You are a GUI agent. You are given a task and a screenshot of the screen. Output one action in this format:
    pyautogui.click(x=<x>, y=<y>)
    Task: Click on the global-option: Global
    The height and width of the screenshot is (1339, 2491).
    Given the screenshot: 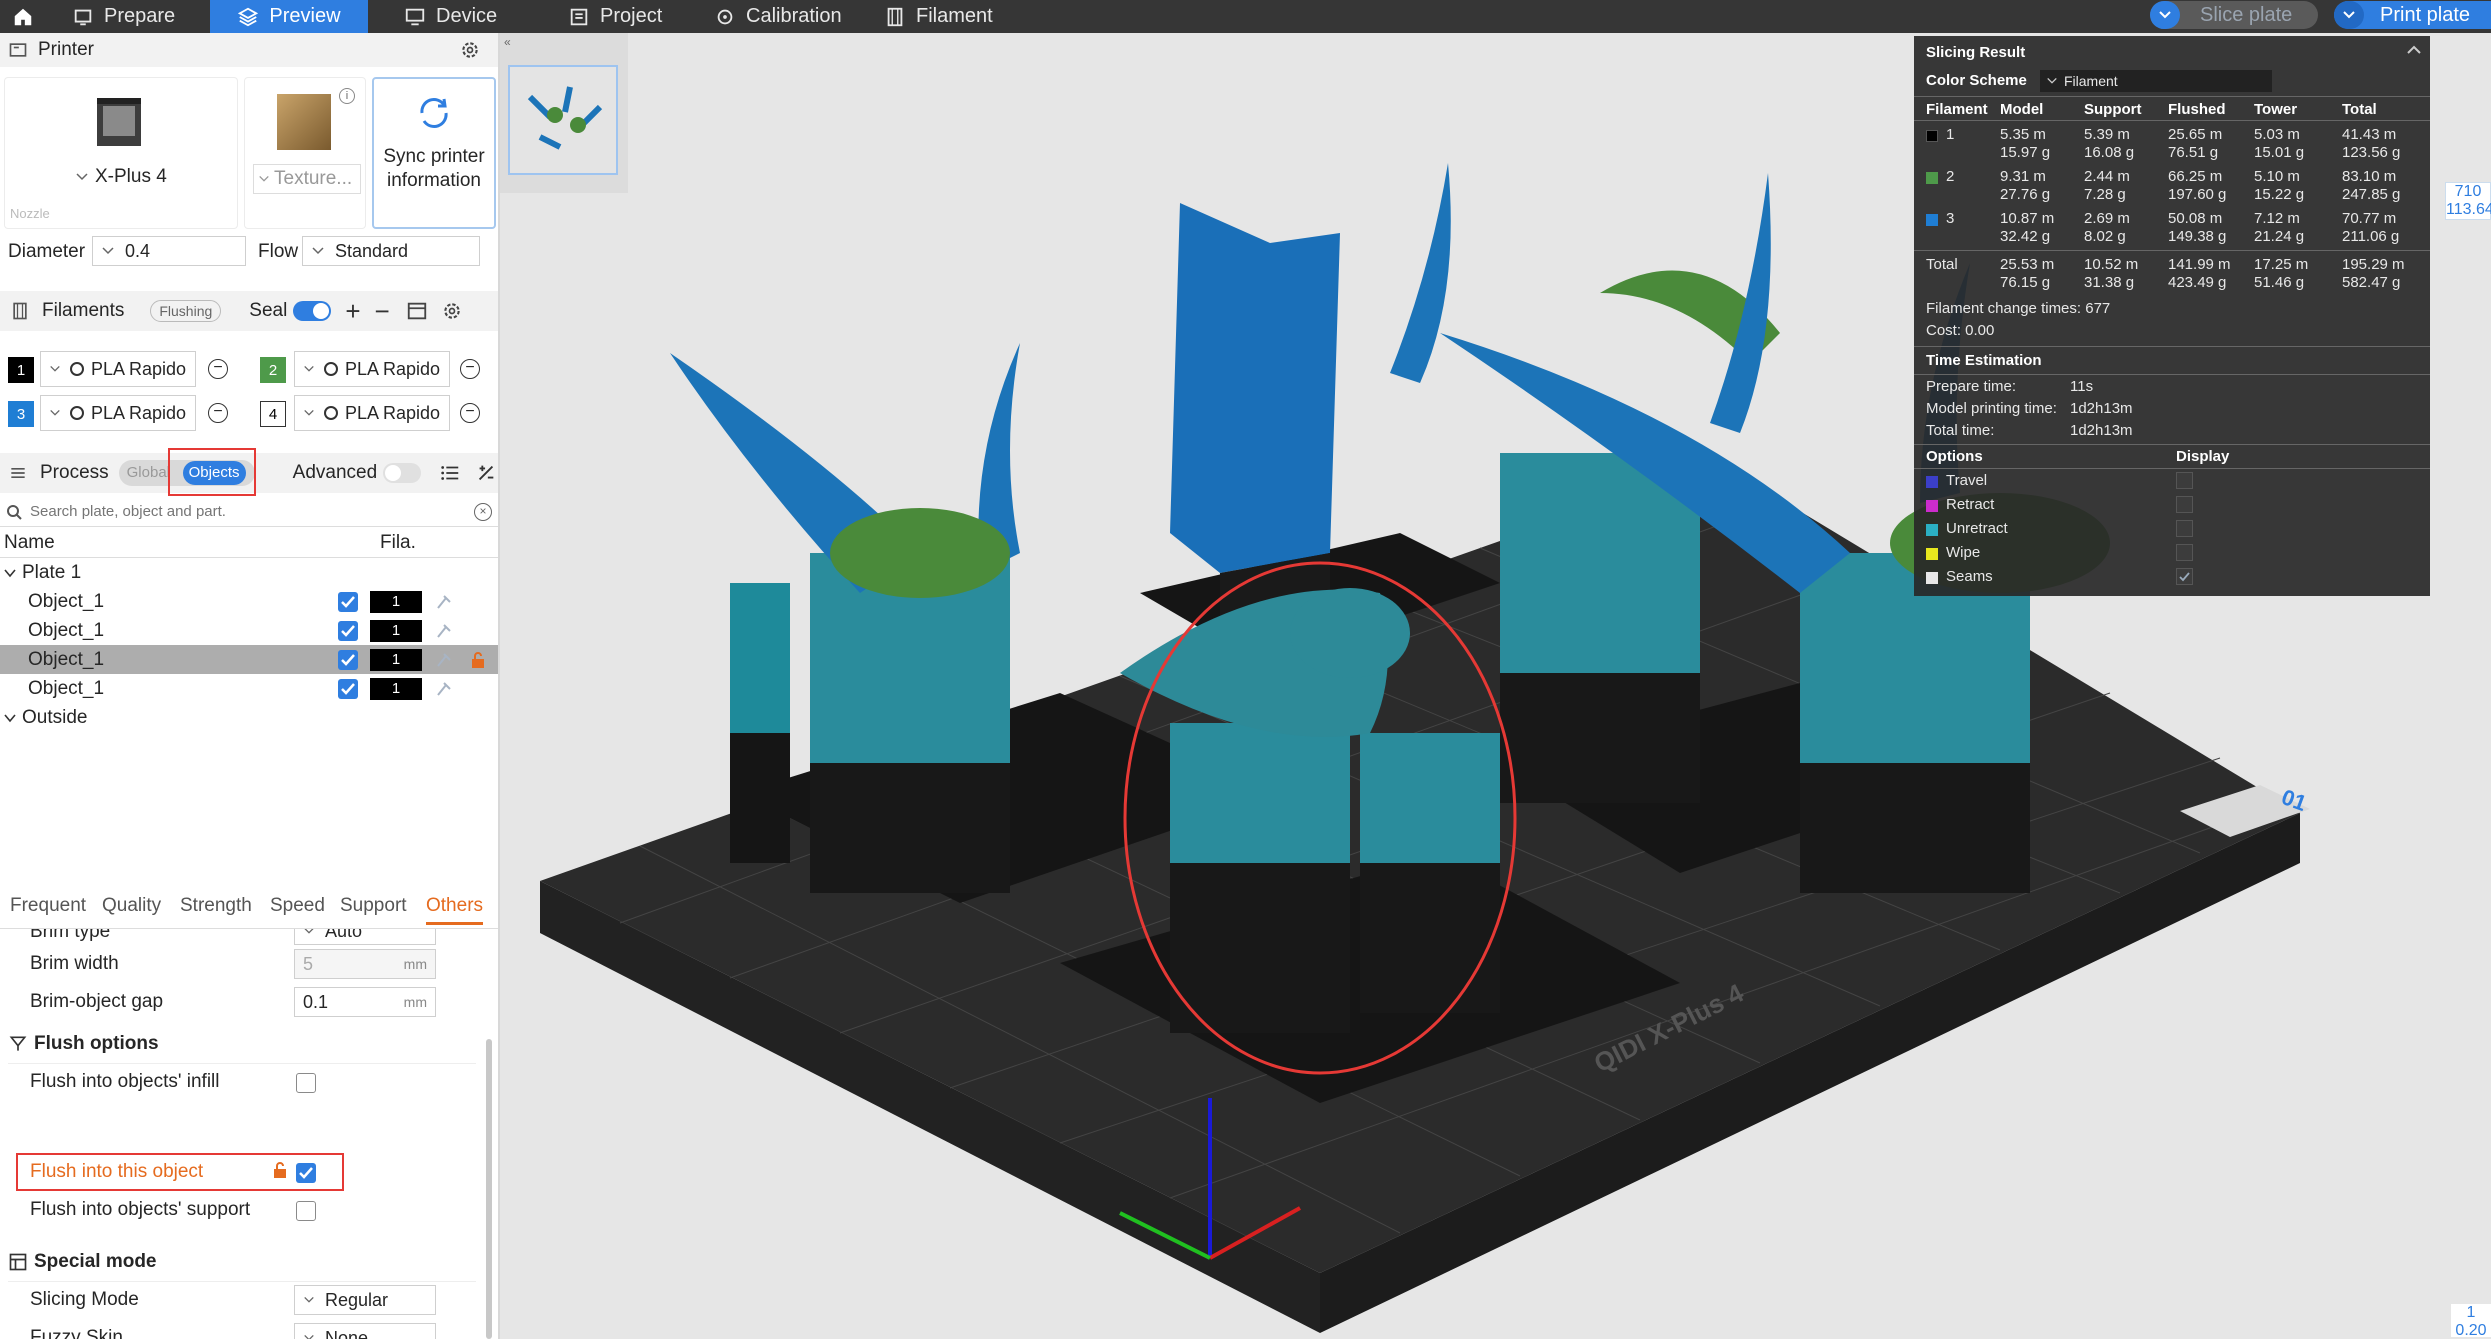 What is the action you would take?
    pyautogui.click(x=148, y=472)
    